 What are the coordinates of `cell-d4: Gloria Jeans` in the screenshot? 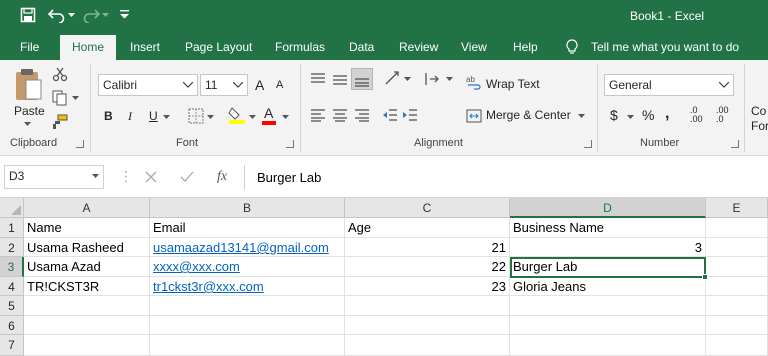 It's located at (608, 286).